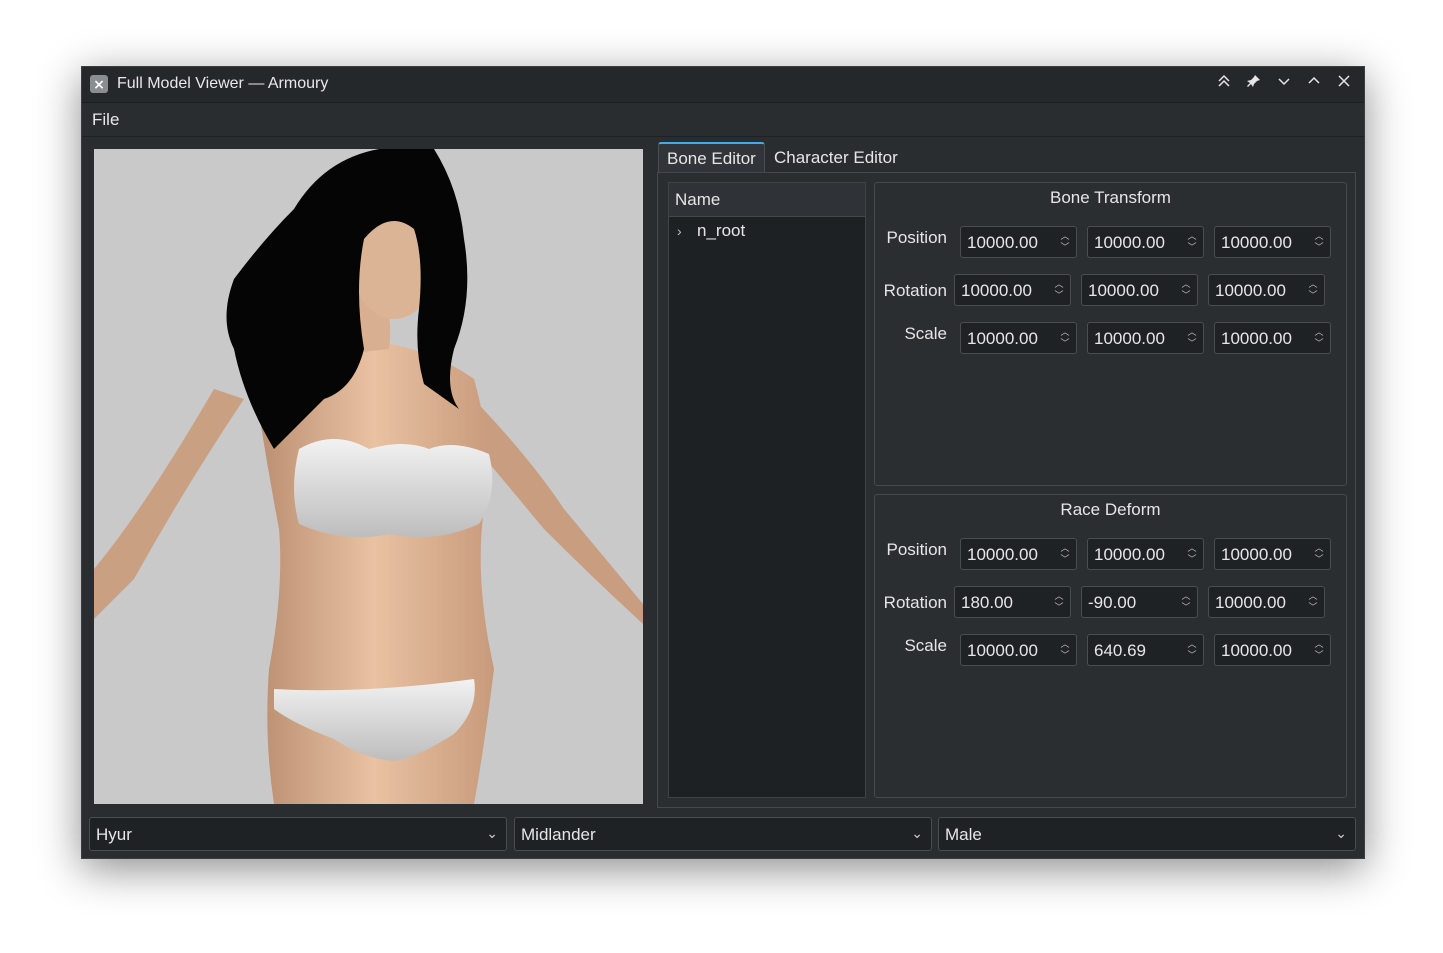  What do you see at coordinates (99, 84) in the screenshot?
I see `app-logo-icon: ⨯` at bounding box center [99, 84].